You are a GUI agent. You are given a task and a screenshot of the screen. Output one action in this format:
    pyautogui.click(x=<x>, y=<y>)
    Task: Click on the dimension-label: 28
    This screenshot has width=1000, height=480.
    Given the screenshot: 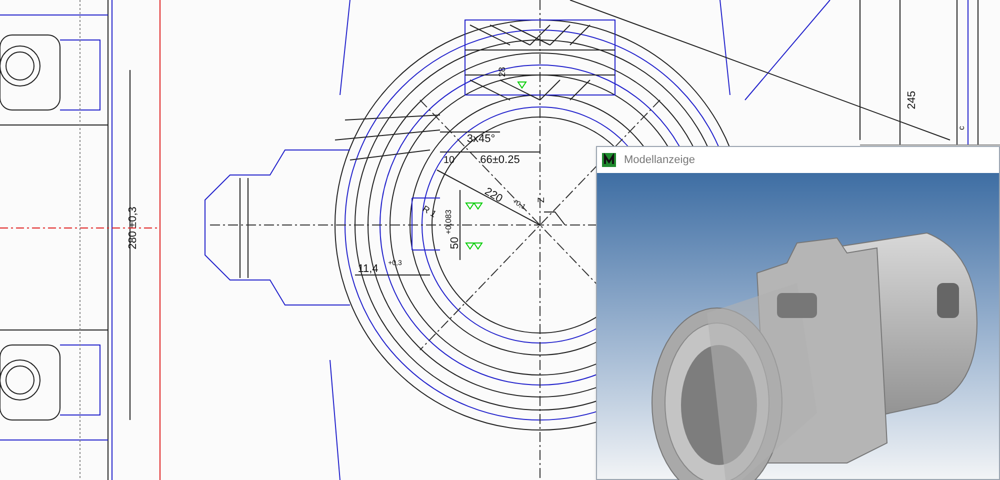 What is the action you would take?
    pyautogui.click(x=502, y=72)
    